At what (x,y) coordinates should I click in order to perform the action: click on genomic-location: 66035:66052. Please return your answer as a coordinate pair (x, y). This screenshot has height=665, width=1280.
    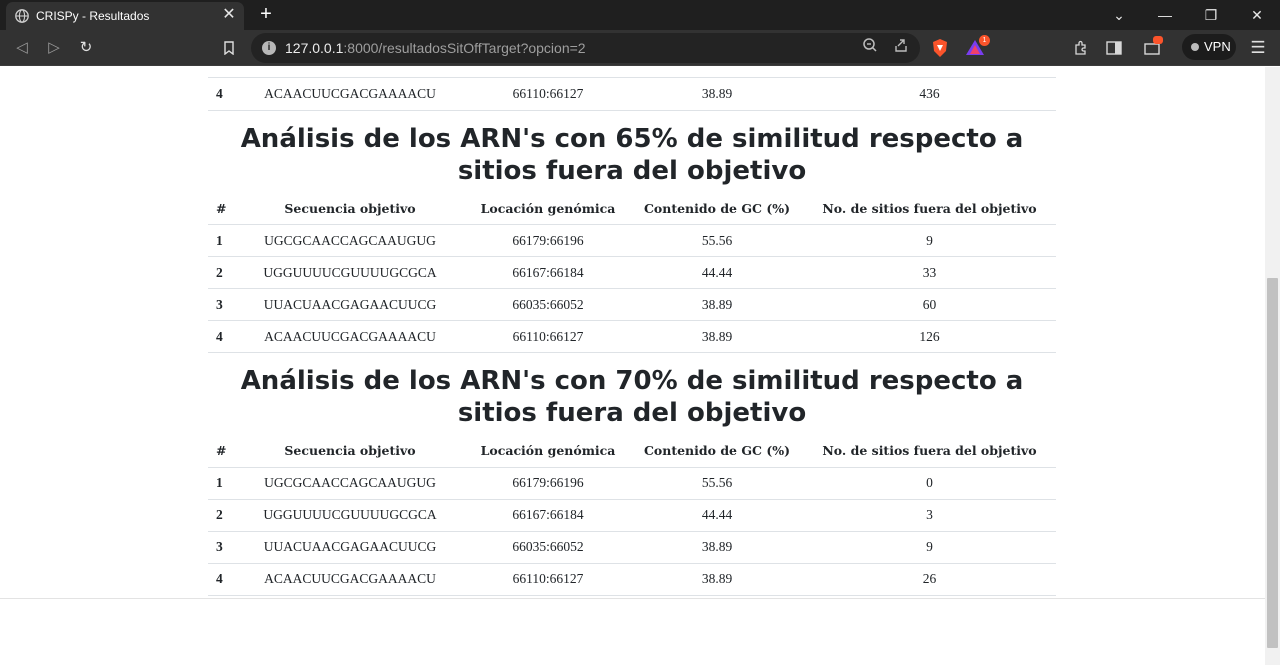
    Looking at the image, I should click on (548, 547).